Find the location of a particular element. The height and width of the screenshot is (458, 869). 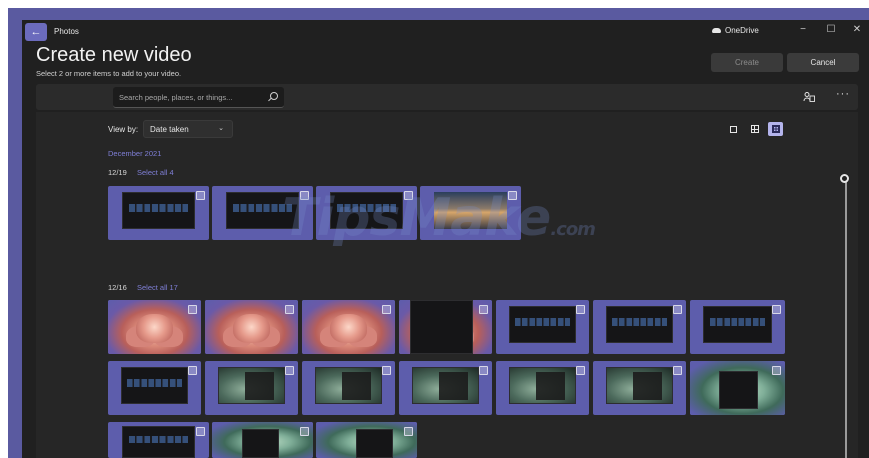

single-view-button is located at coordinates (733, 129).